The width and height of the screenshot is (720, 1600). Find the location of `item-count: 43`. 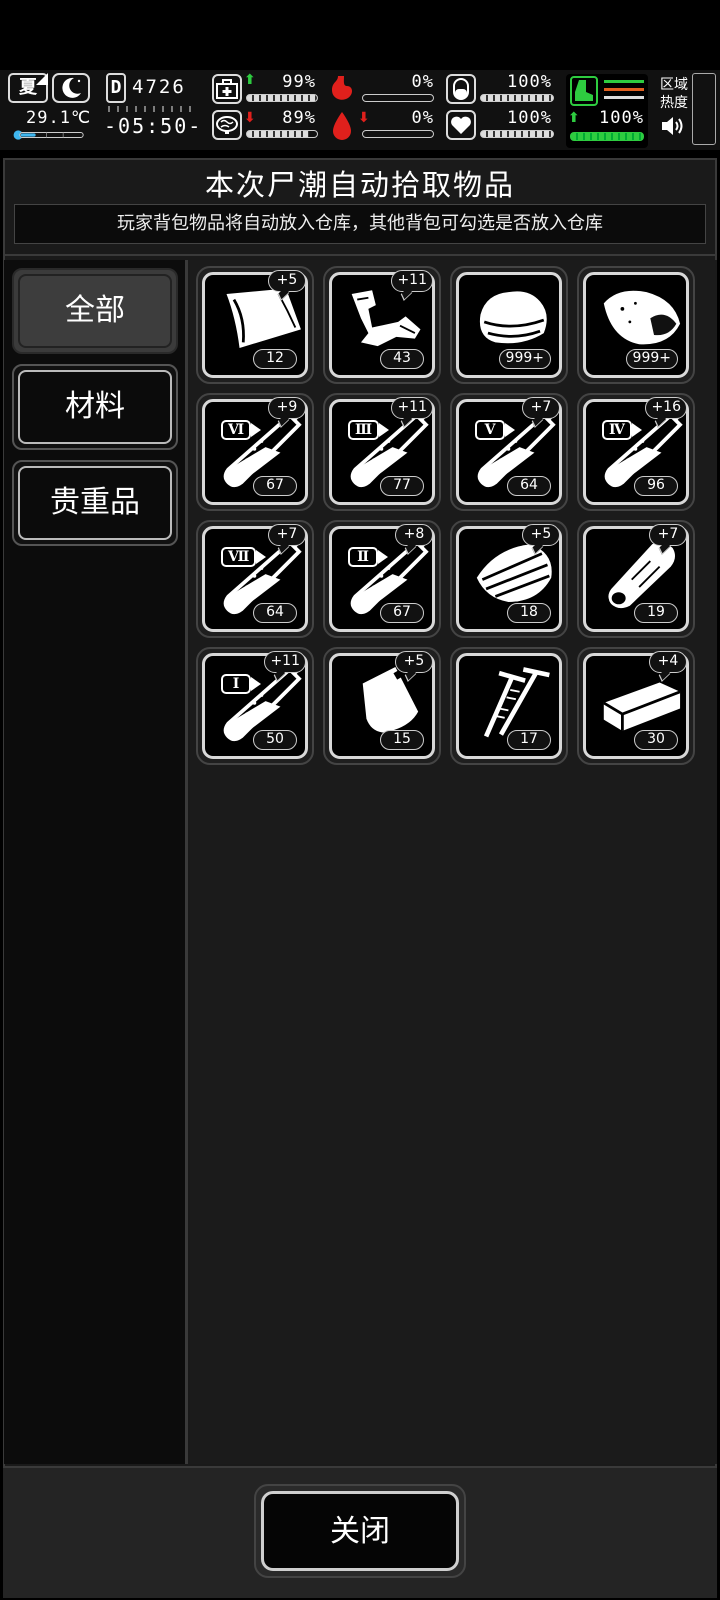

item-count: 43 is located at coordinates (402, 359).